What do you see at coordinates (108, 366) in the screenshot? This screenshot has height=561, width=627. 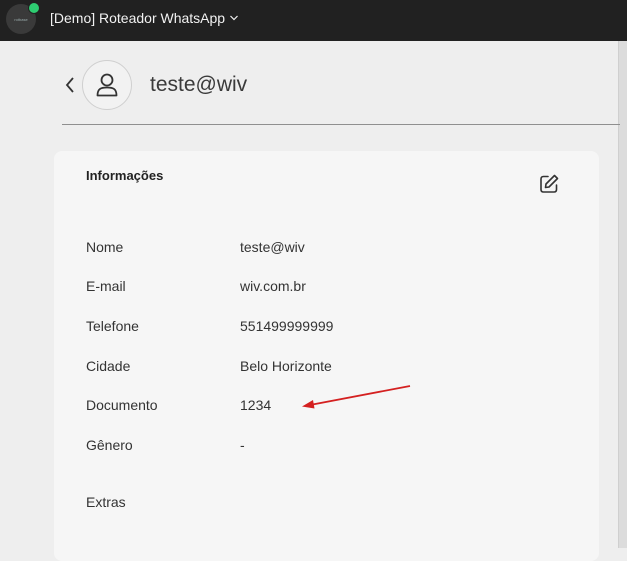 I see `field-label: Cidade` at bounding box center [108, 366].